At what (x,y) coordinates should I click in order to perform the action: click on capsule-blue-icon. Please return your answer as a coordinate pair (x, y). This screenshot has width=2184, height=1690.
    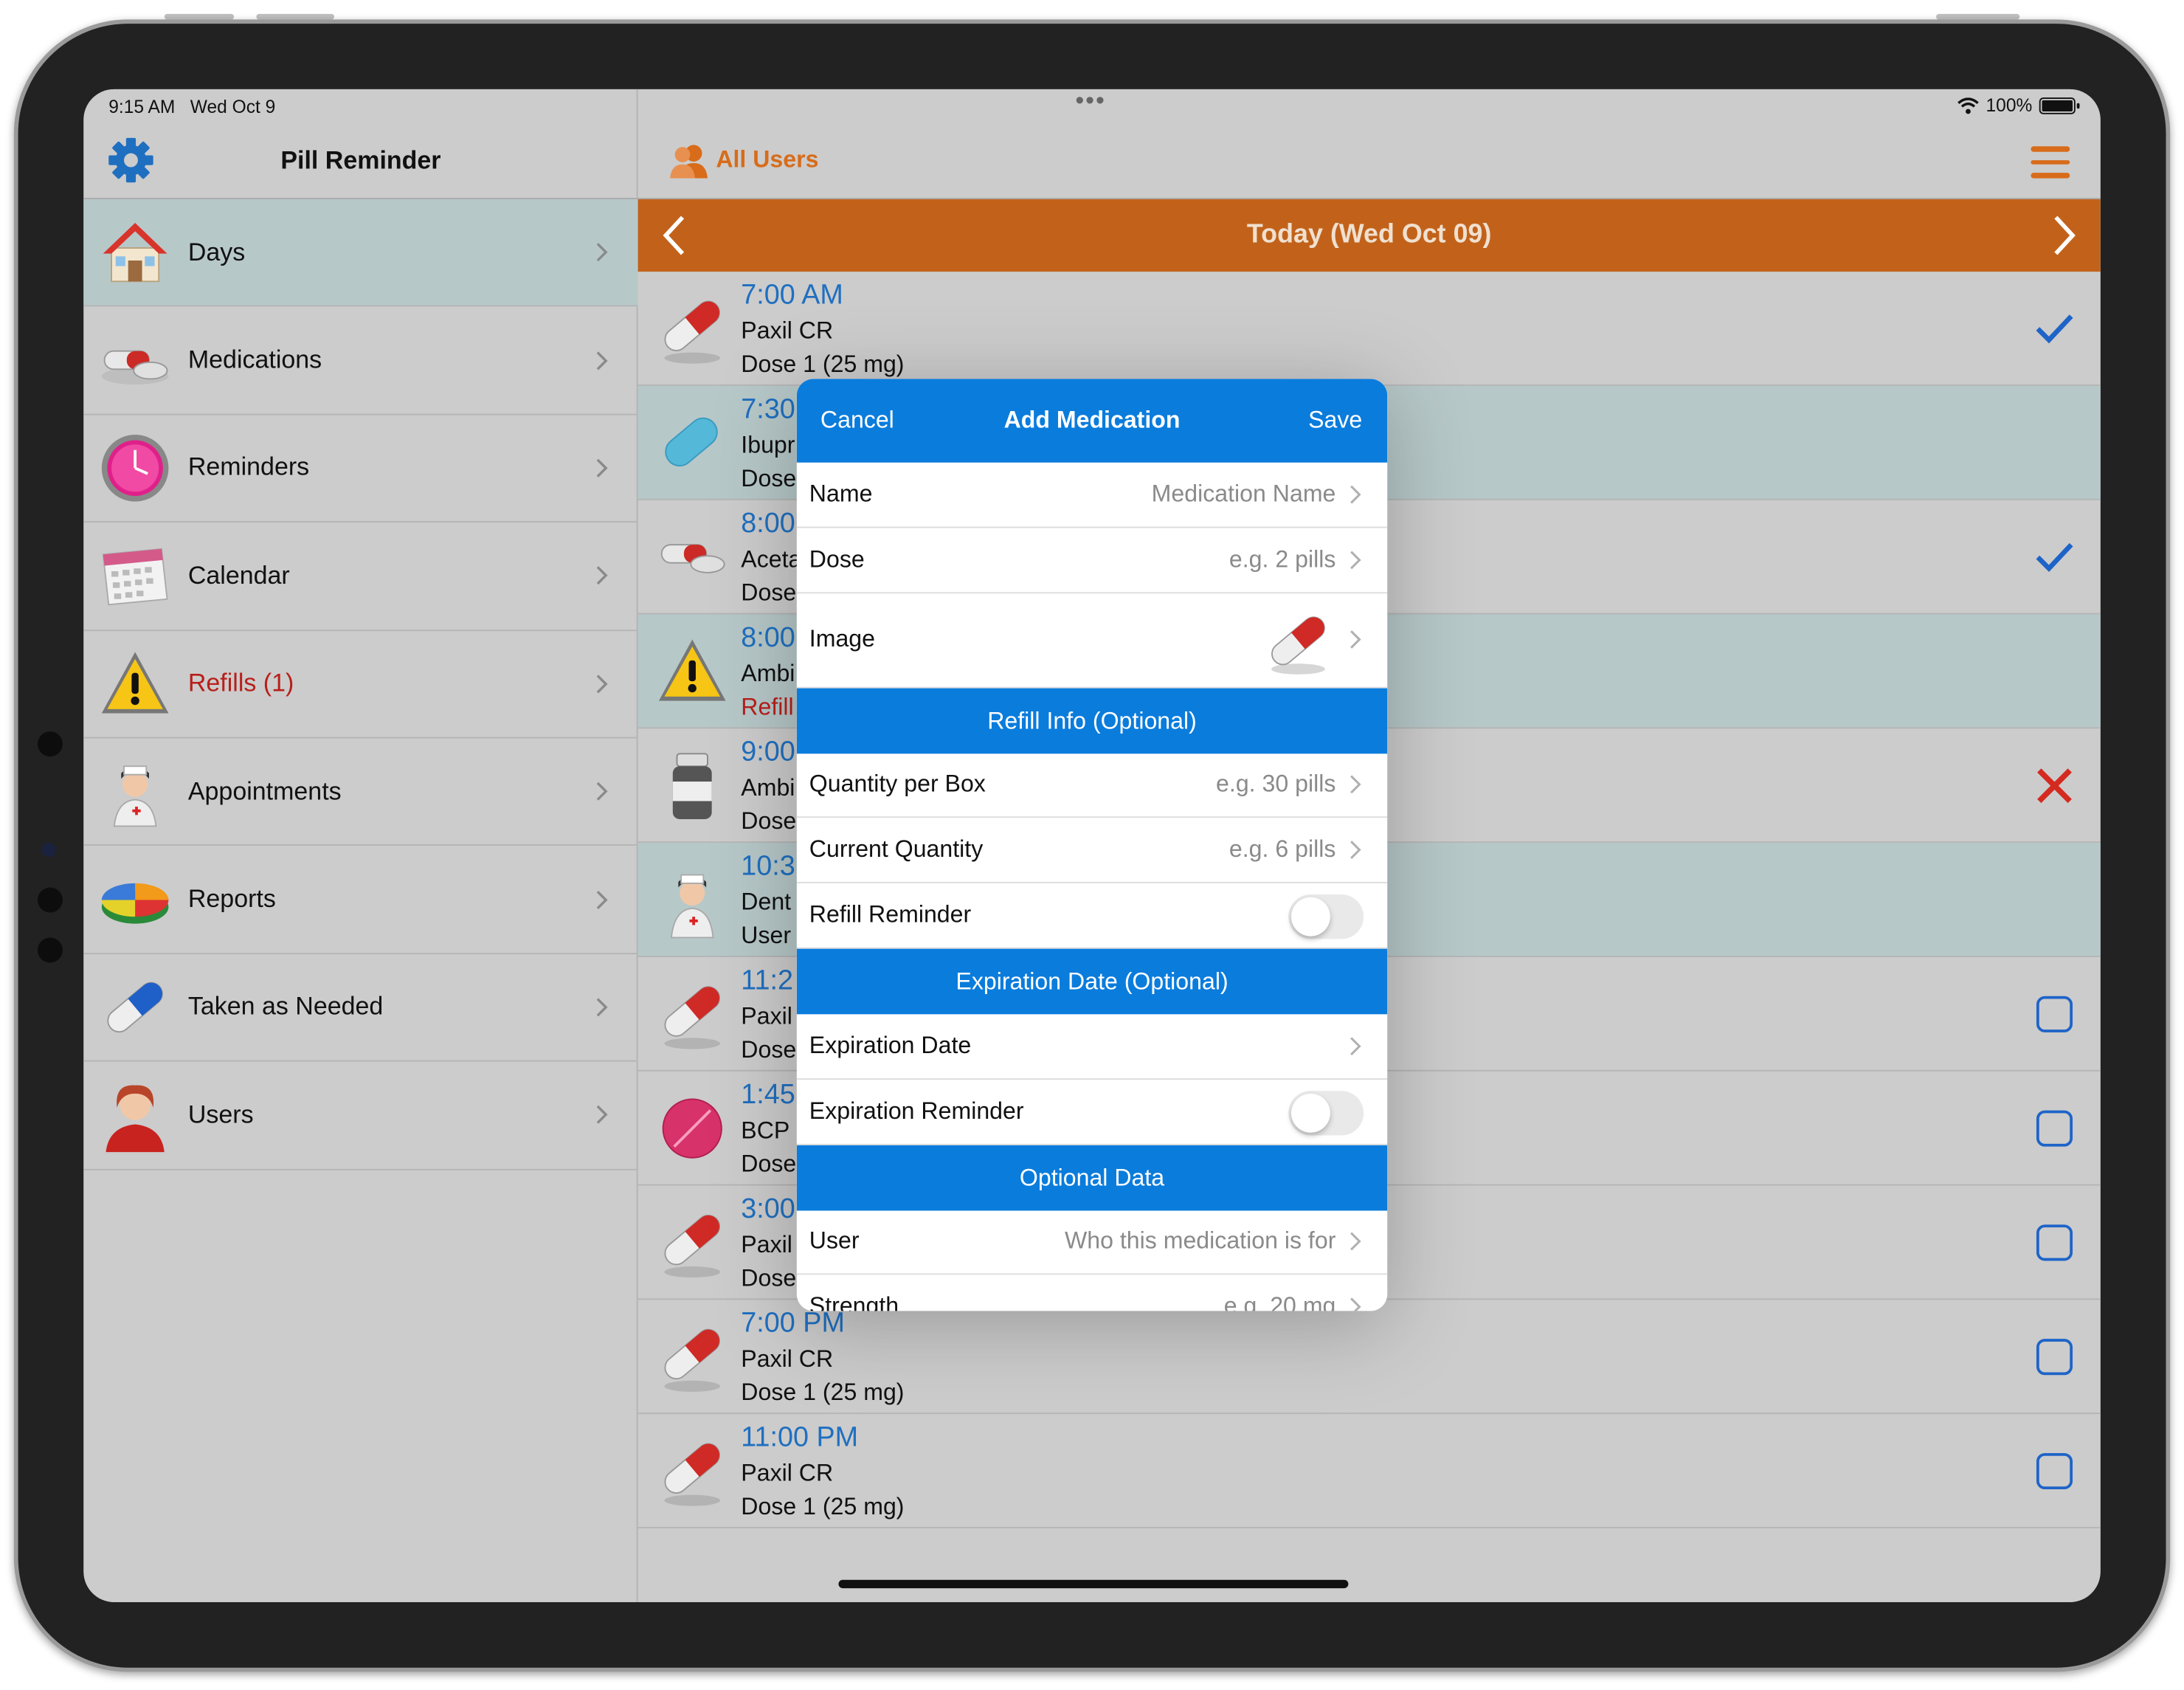
    Looking at the image, I should click on (135, 1007).